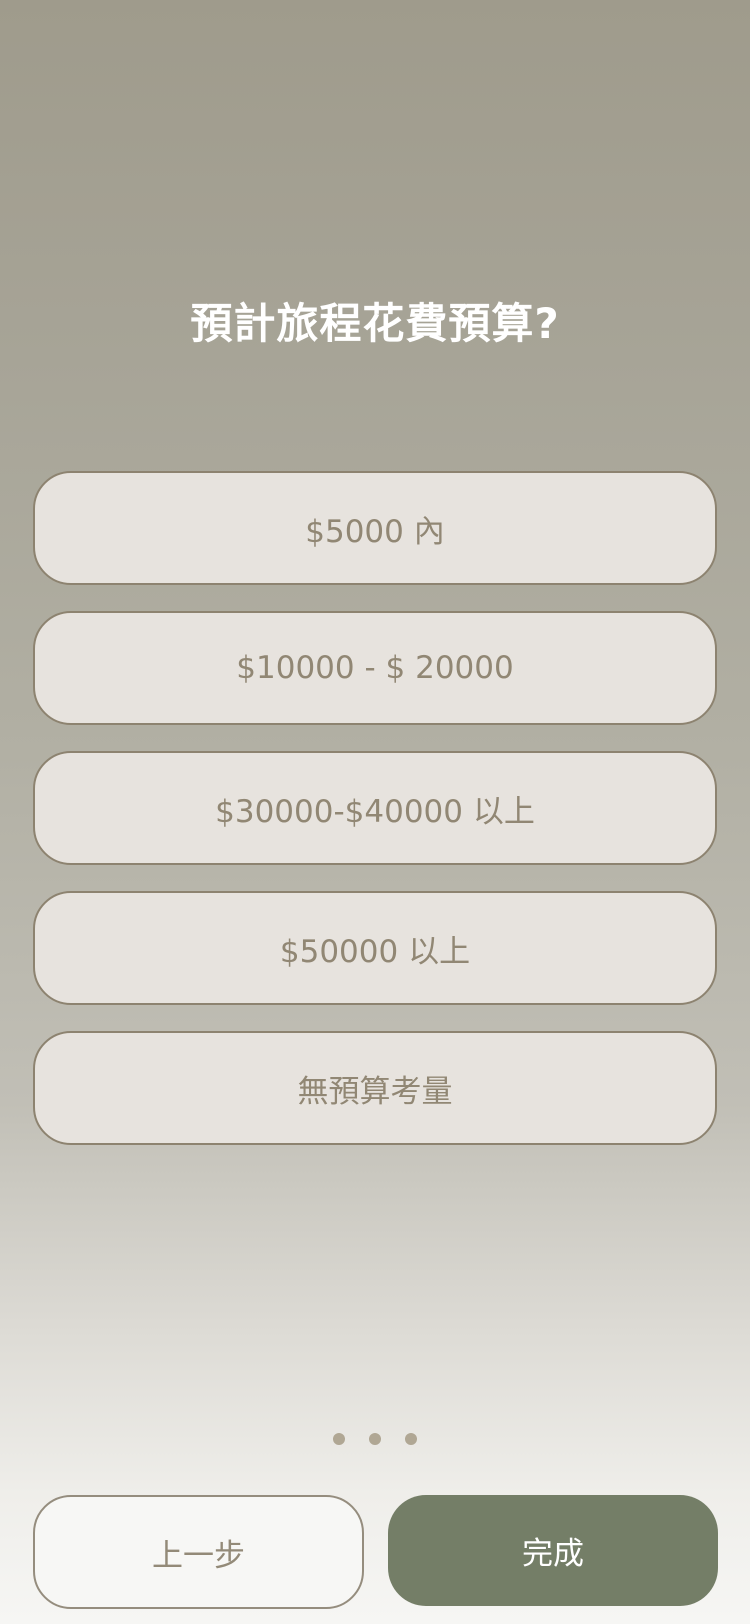 The image size is (750, 1624). Describe the element at coordinates (375, 1088) in the screenshot. I see `option-no-budget: 無預算考量` at that location.